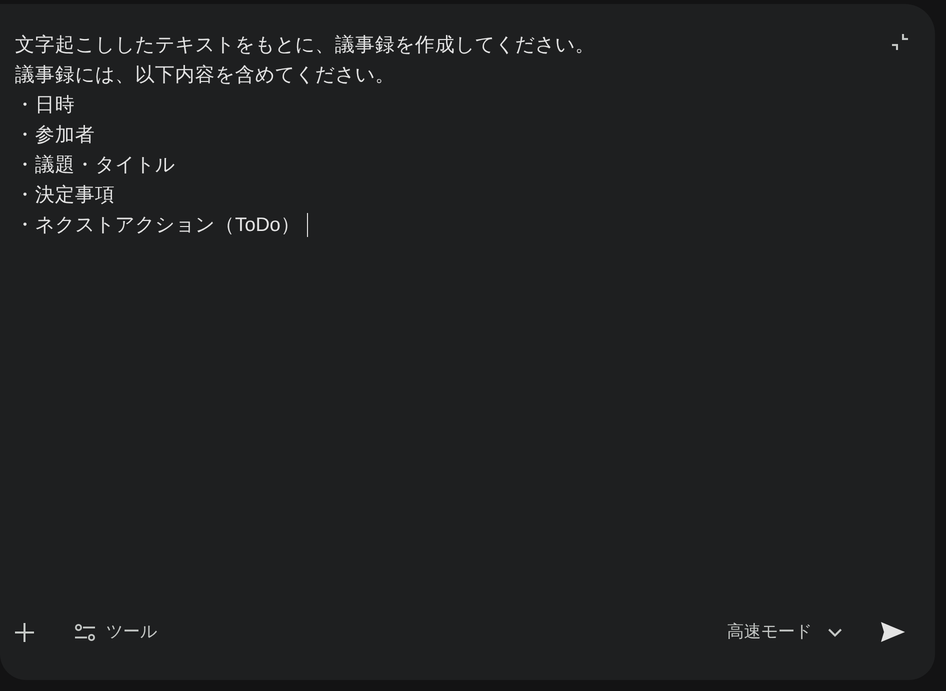  What do you see at coordinates (835, 632) in the screenshot?
I see `chevron-down-icon` at bounding box center [835, 632].